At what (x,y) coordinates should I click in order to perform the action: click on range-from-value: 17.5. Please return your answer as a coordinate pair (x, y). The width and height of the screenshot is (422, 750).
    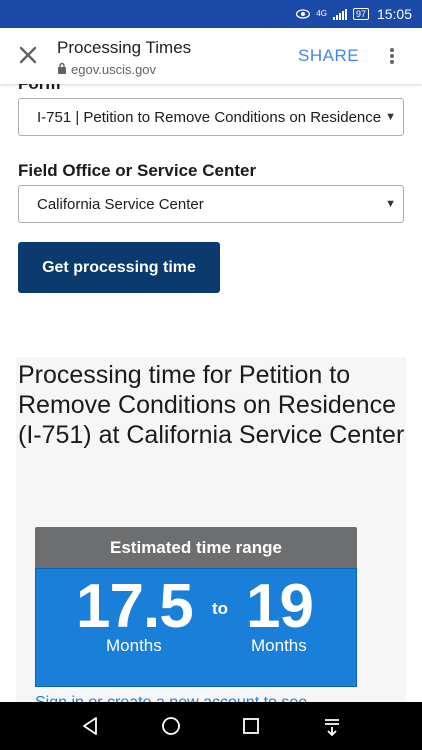
    Looking at the image, I should click on (135, 606).